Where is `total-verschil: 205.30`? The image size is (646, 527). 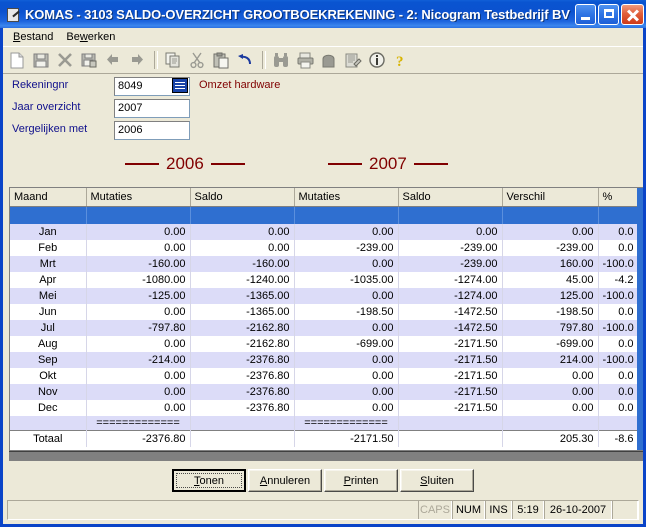
total-verschil: 205.30 is located at coordinates (550, 438).